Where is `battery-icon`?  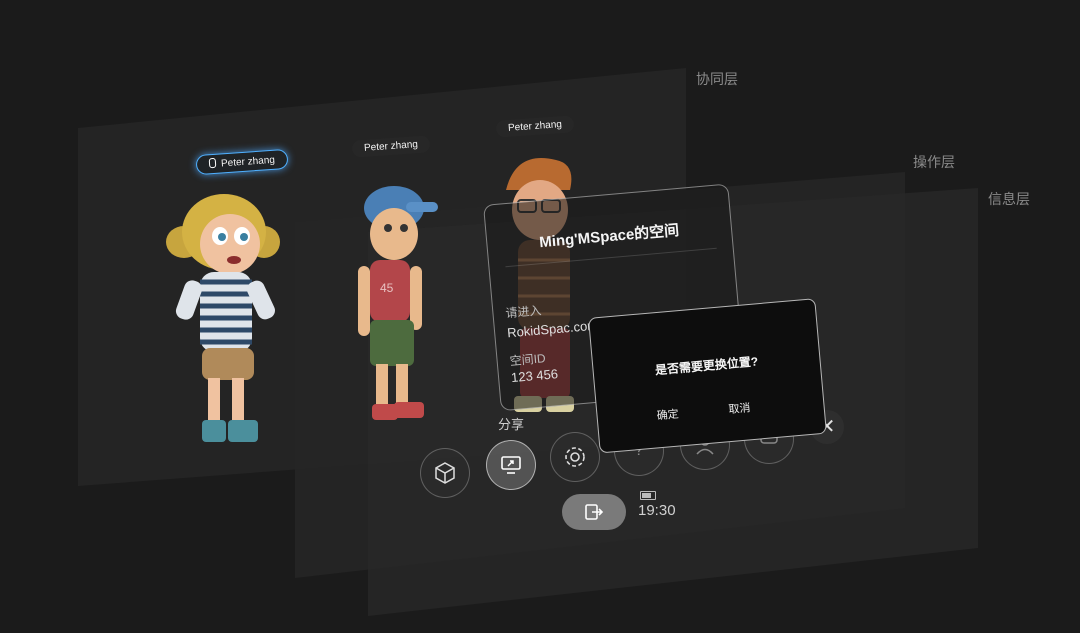
battery-icon is located at coordinates (648, 495).